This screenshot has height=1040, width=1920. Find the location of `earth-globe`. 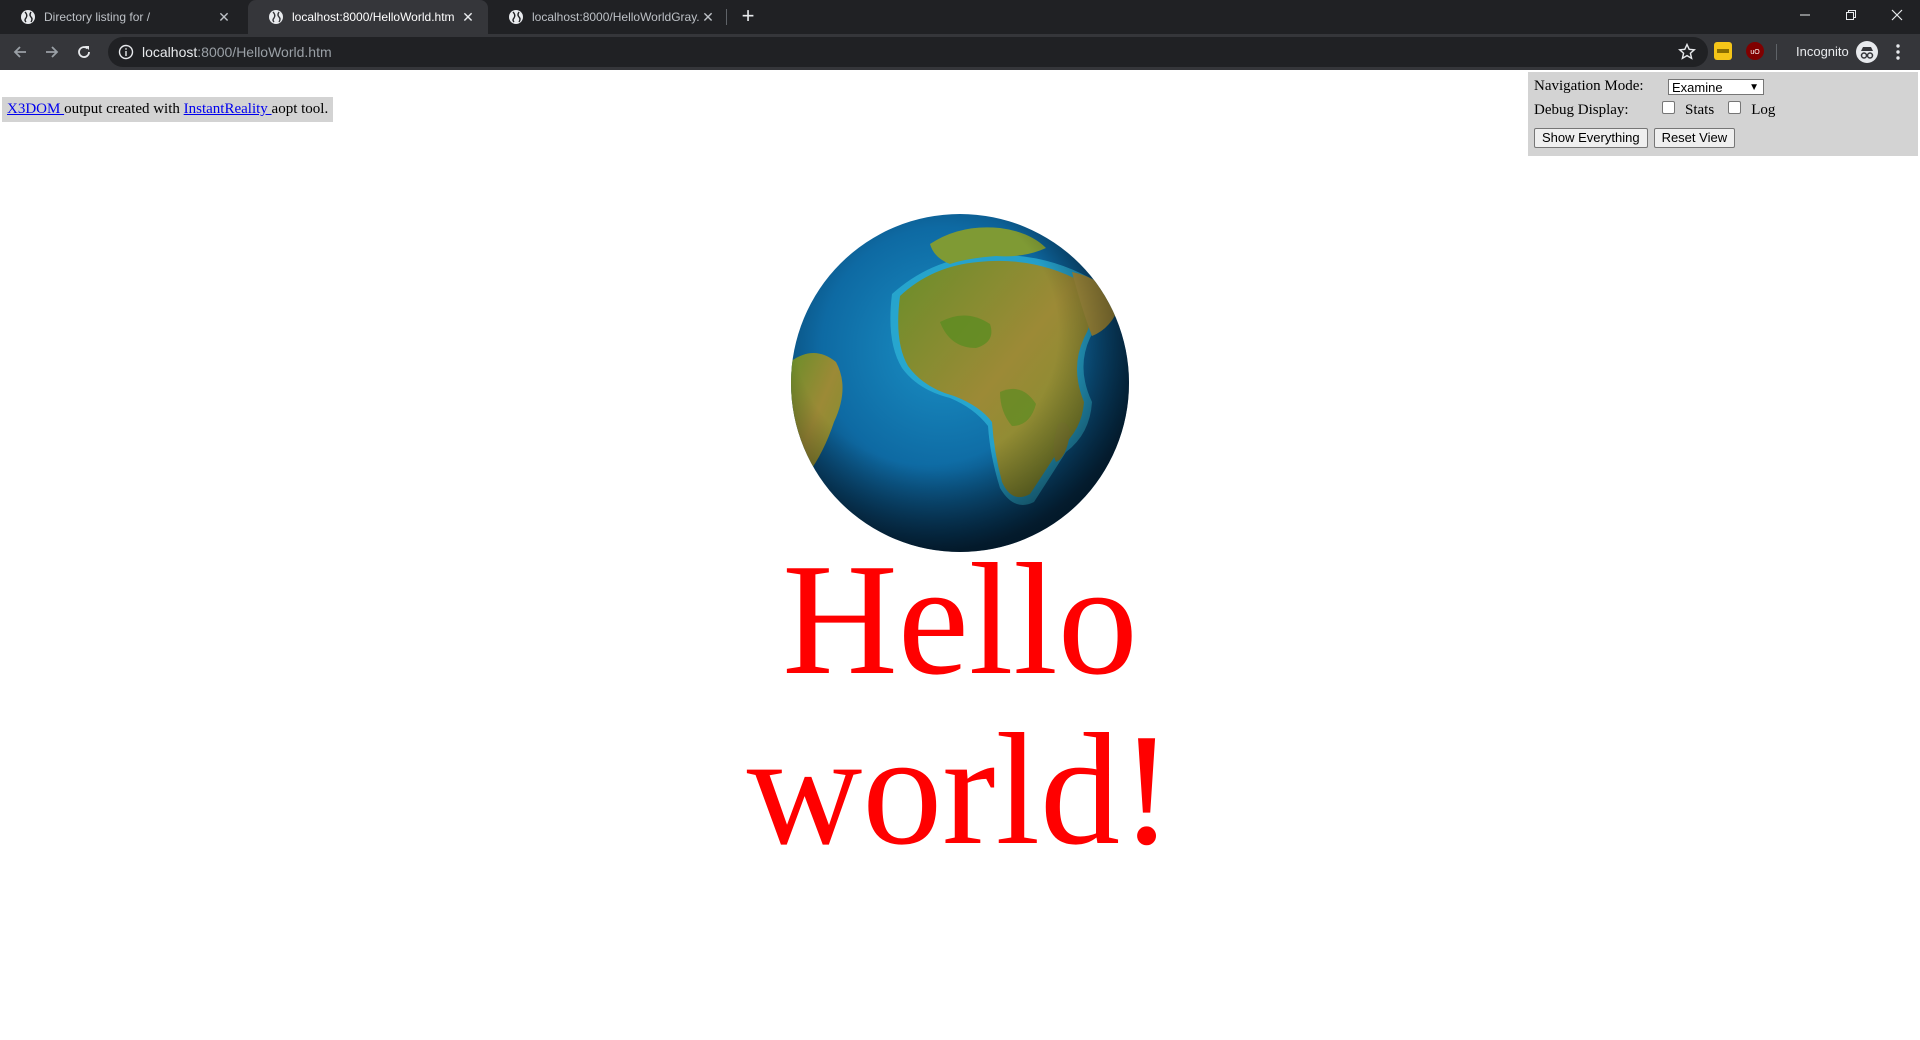

earth-globe is located at coordinates (960, 383).